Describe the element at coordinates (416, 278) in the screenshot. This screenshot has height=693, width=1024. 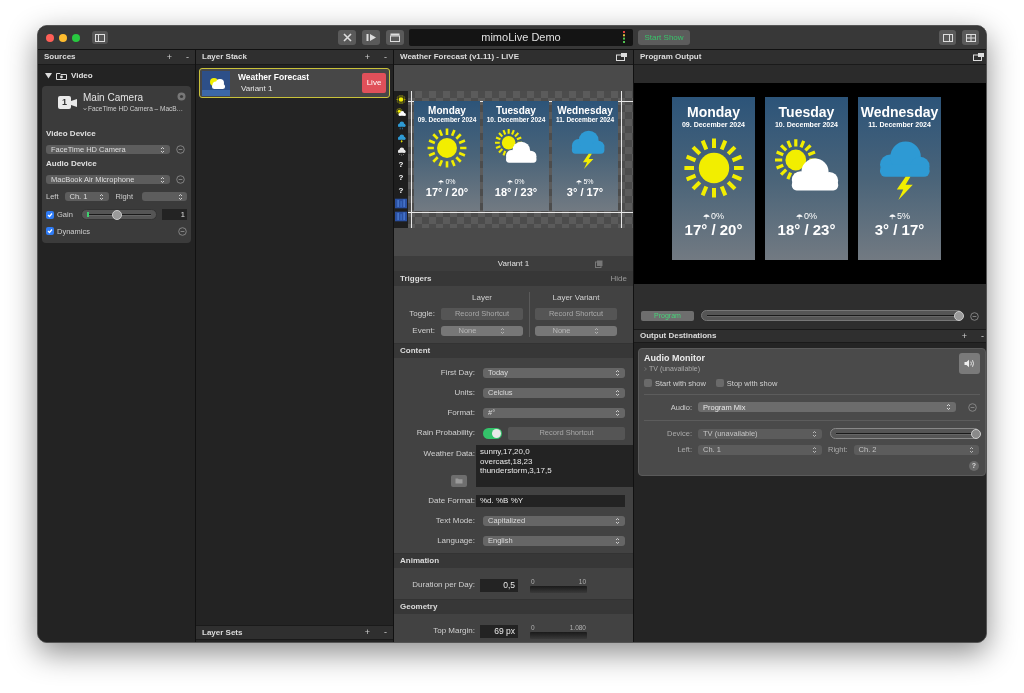
I see `section-title: Triggers` at that location.